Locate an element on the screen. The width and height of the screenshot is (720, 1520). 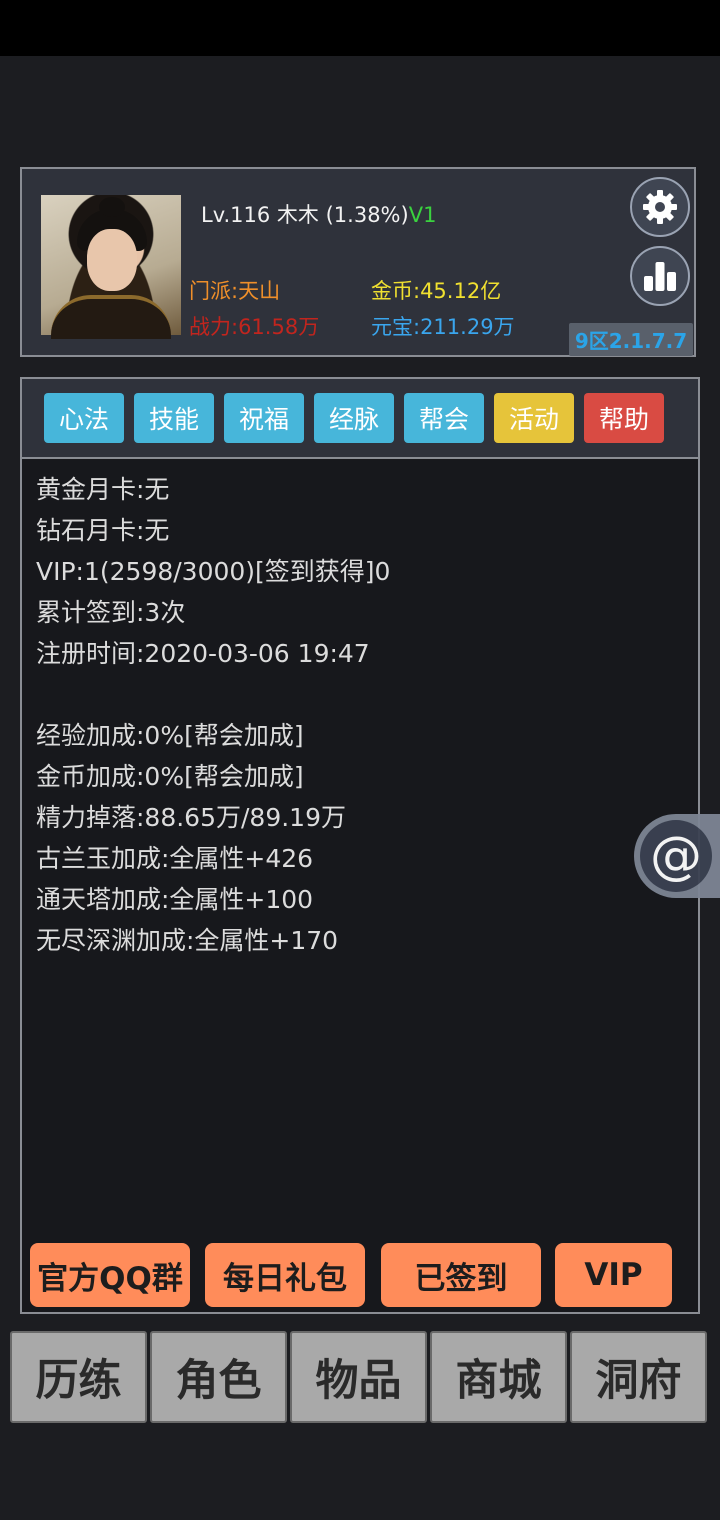
vip-tag: V1 is located at coordinates (422, 215).